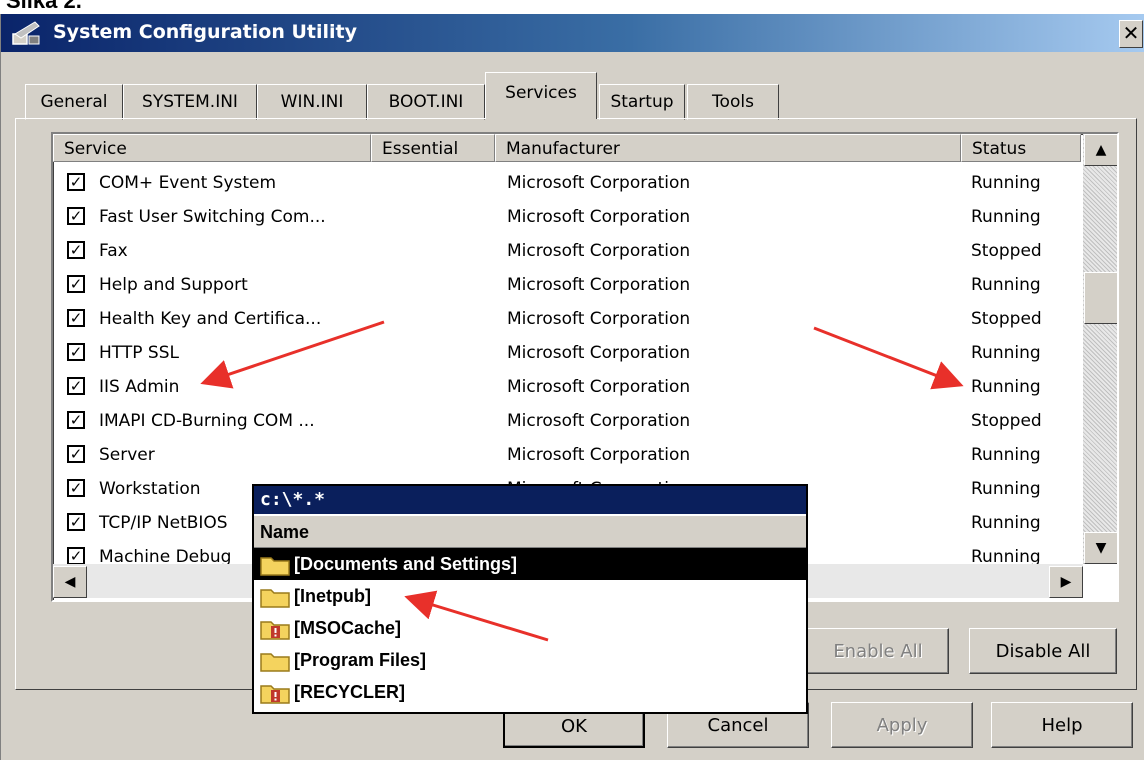 The height and width of the screenshot is (760, 1144). Describe the element at coordinates (26, 33) in the screenshot. I see `msconfig-app-icon` at that location.